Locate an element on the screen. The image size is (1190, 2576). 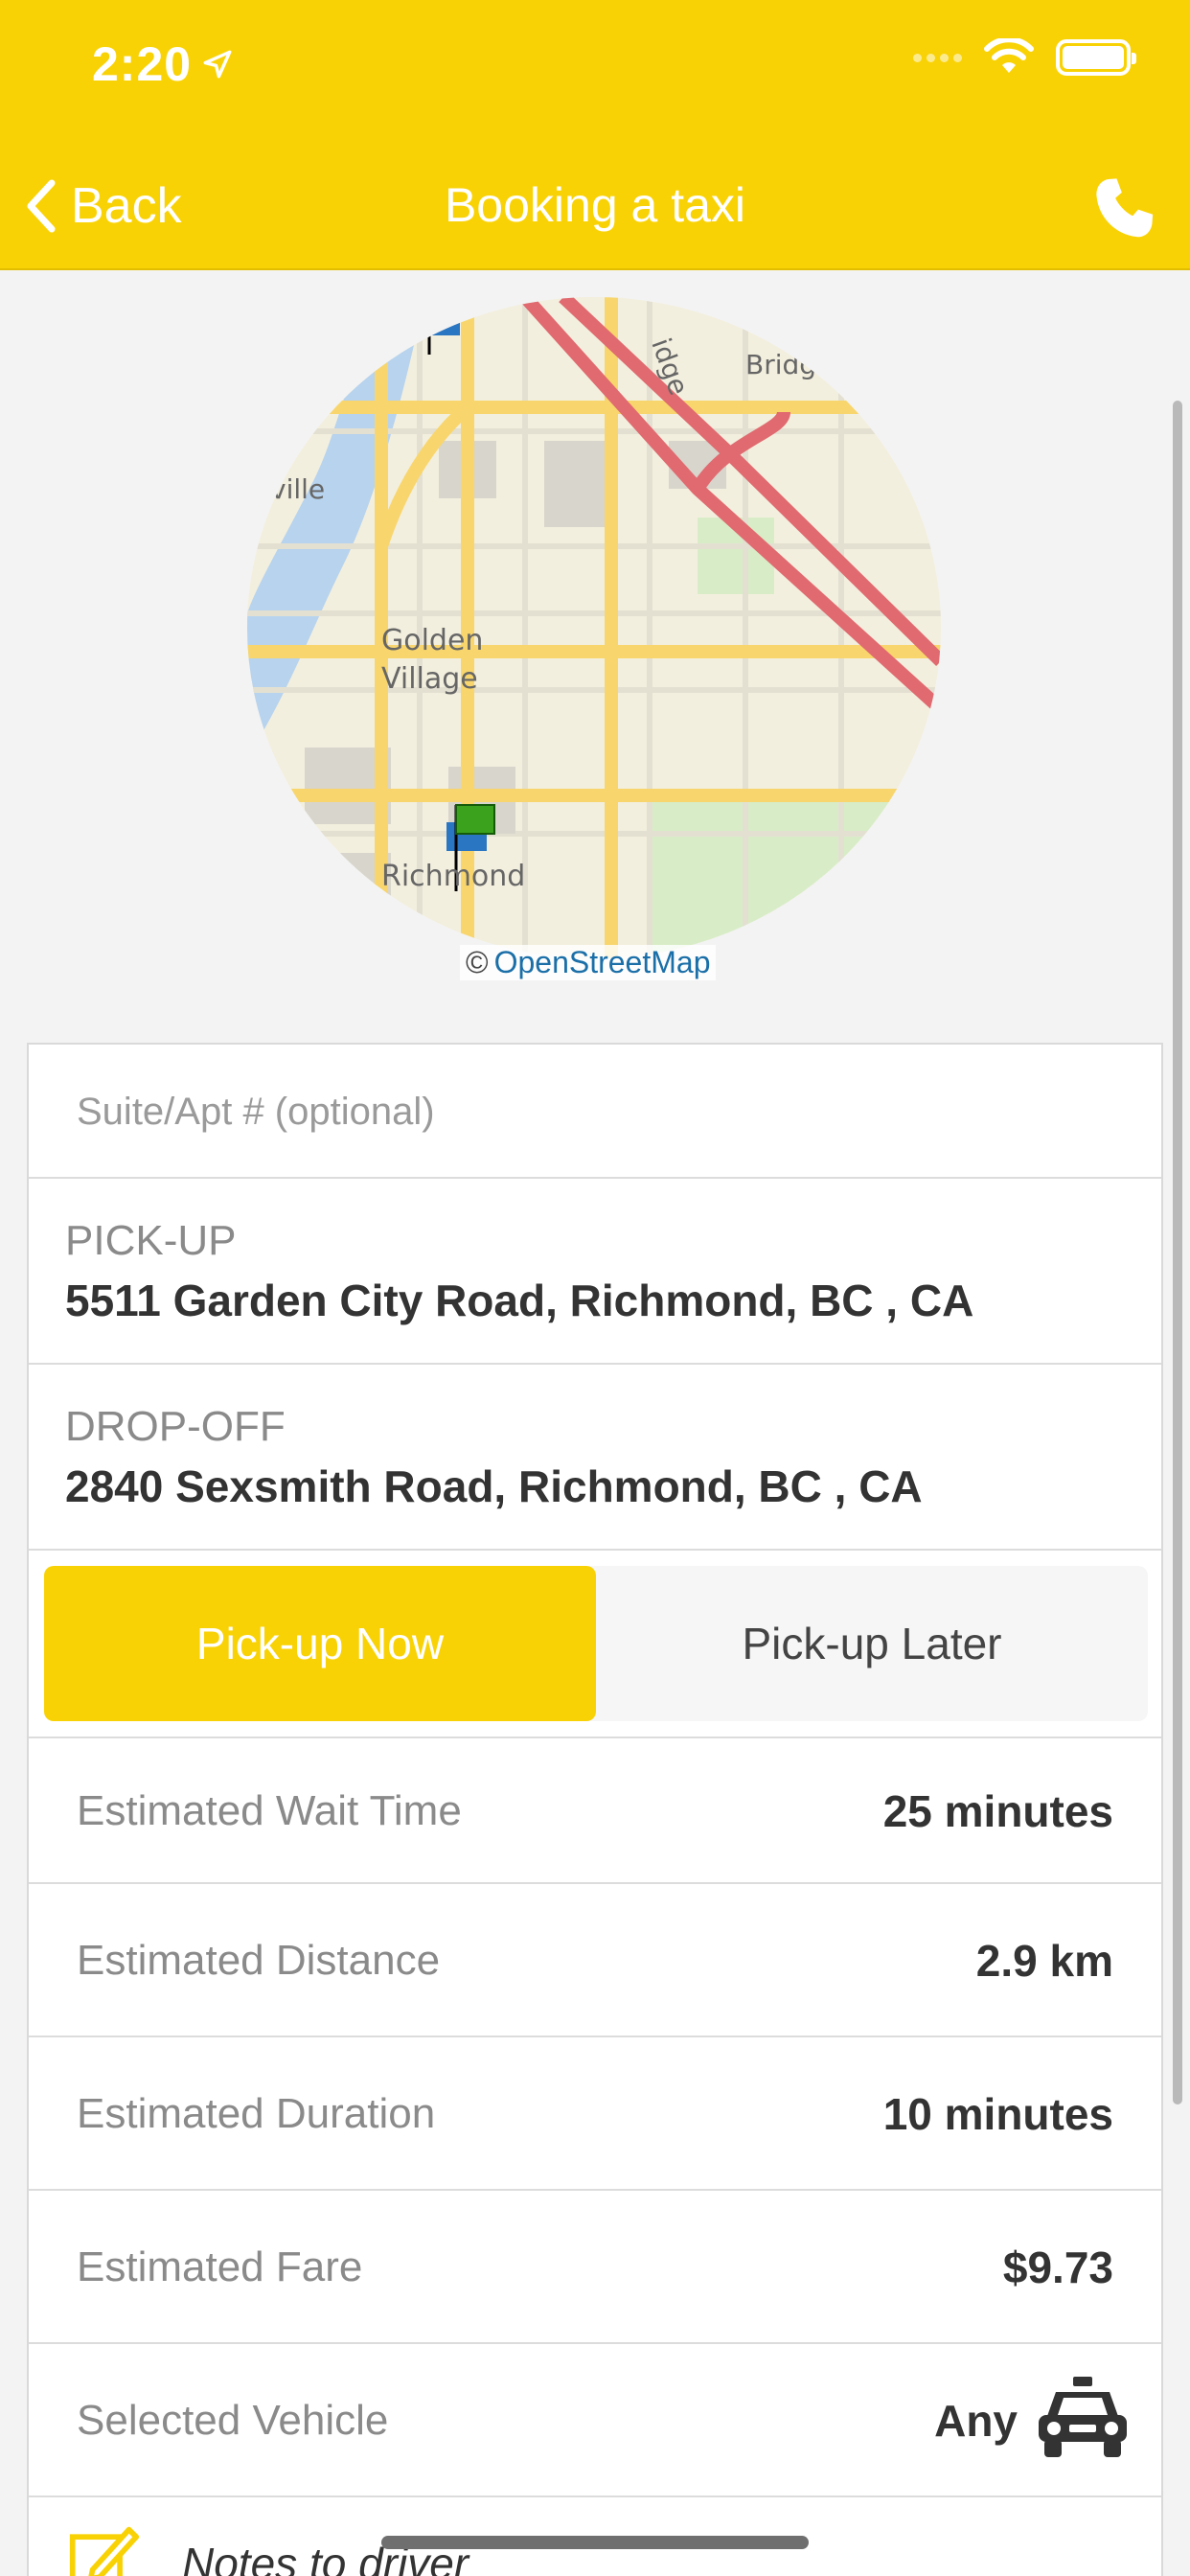
selected-vehicle-row: Selected Vehicle Any is located at coordinates (595, 2420).